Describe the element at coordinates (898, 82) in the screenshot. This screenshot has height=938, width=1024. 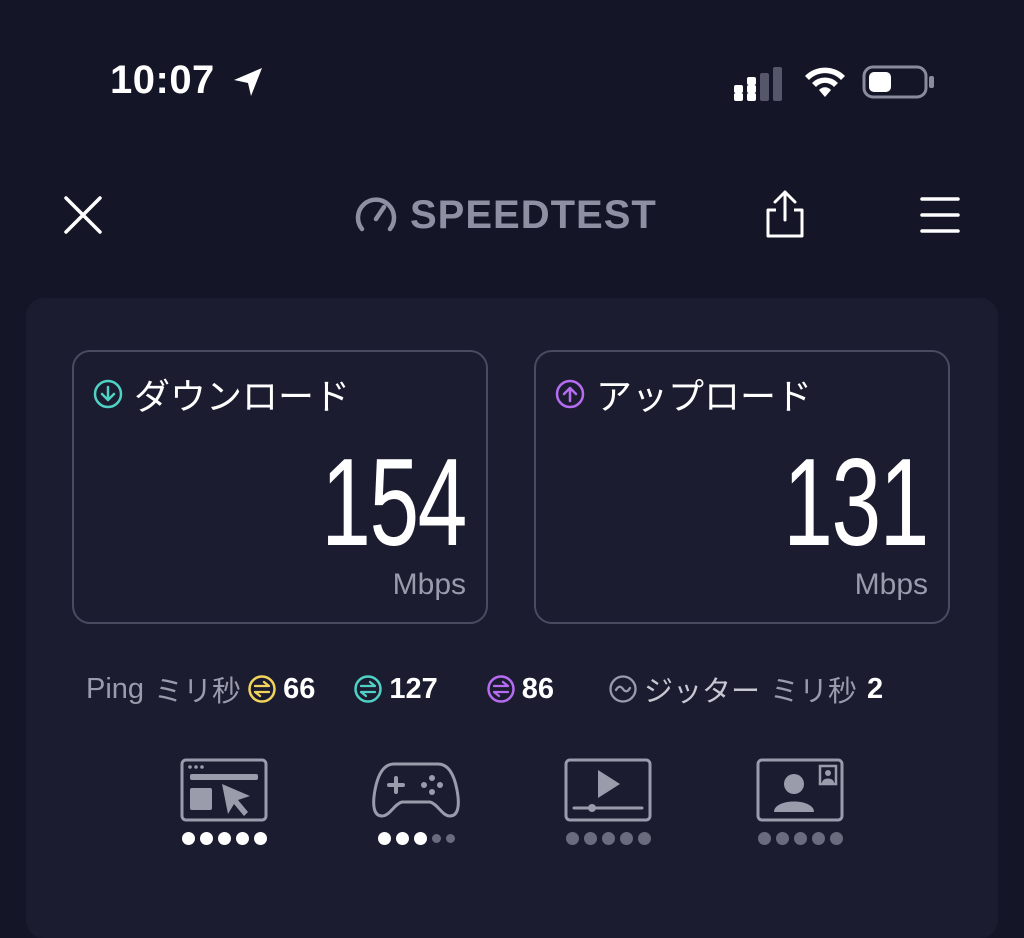
I see `battery-icon` at that location.